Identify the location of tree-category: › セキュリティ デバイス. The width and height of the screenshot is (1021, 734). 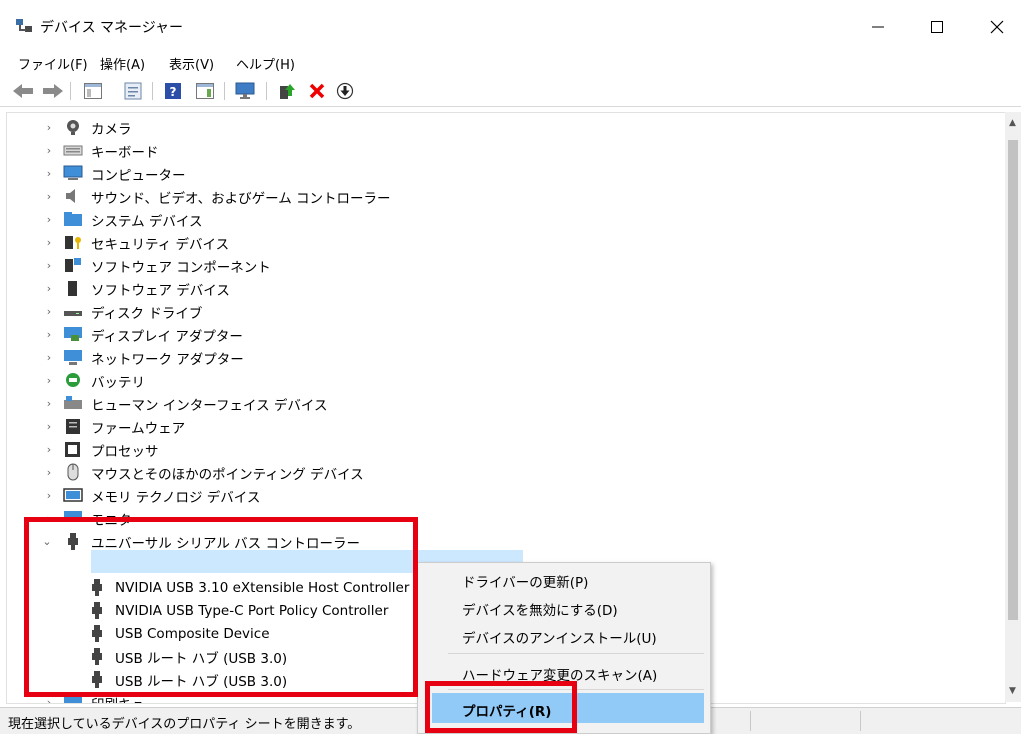
(502, 242).